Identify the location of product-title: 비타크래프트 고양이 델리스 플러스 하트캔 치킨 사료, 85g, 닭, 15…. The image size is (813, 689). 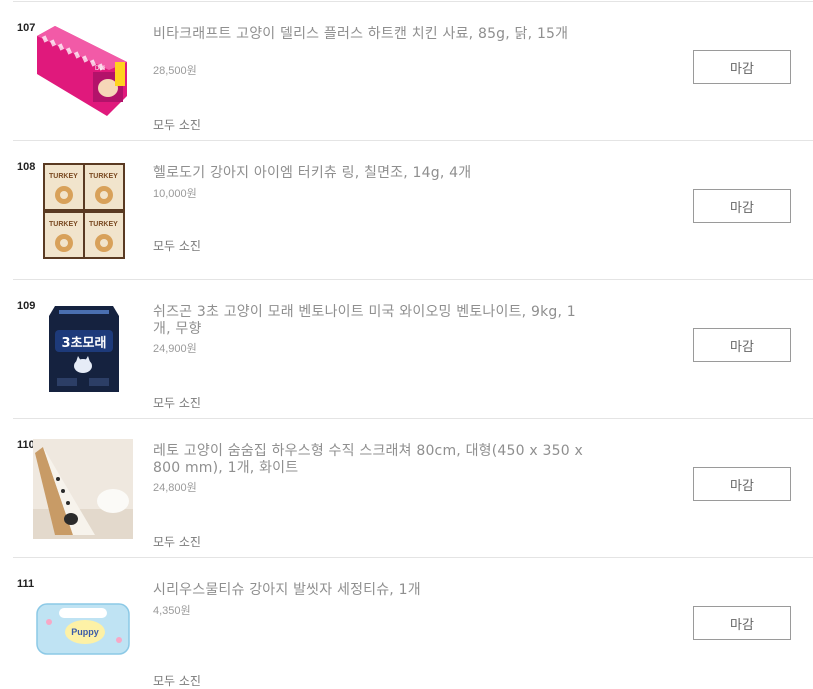
(373, 34).